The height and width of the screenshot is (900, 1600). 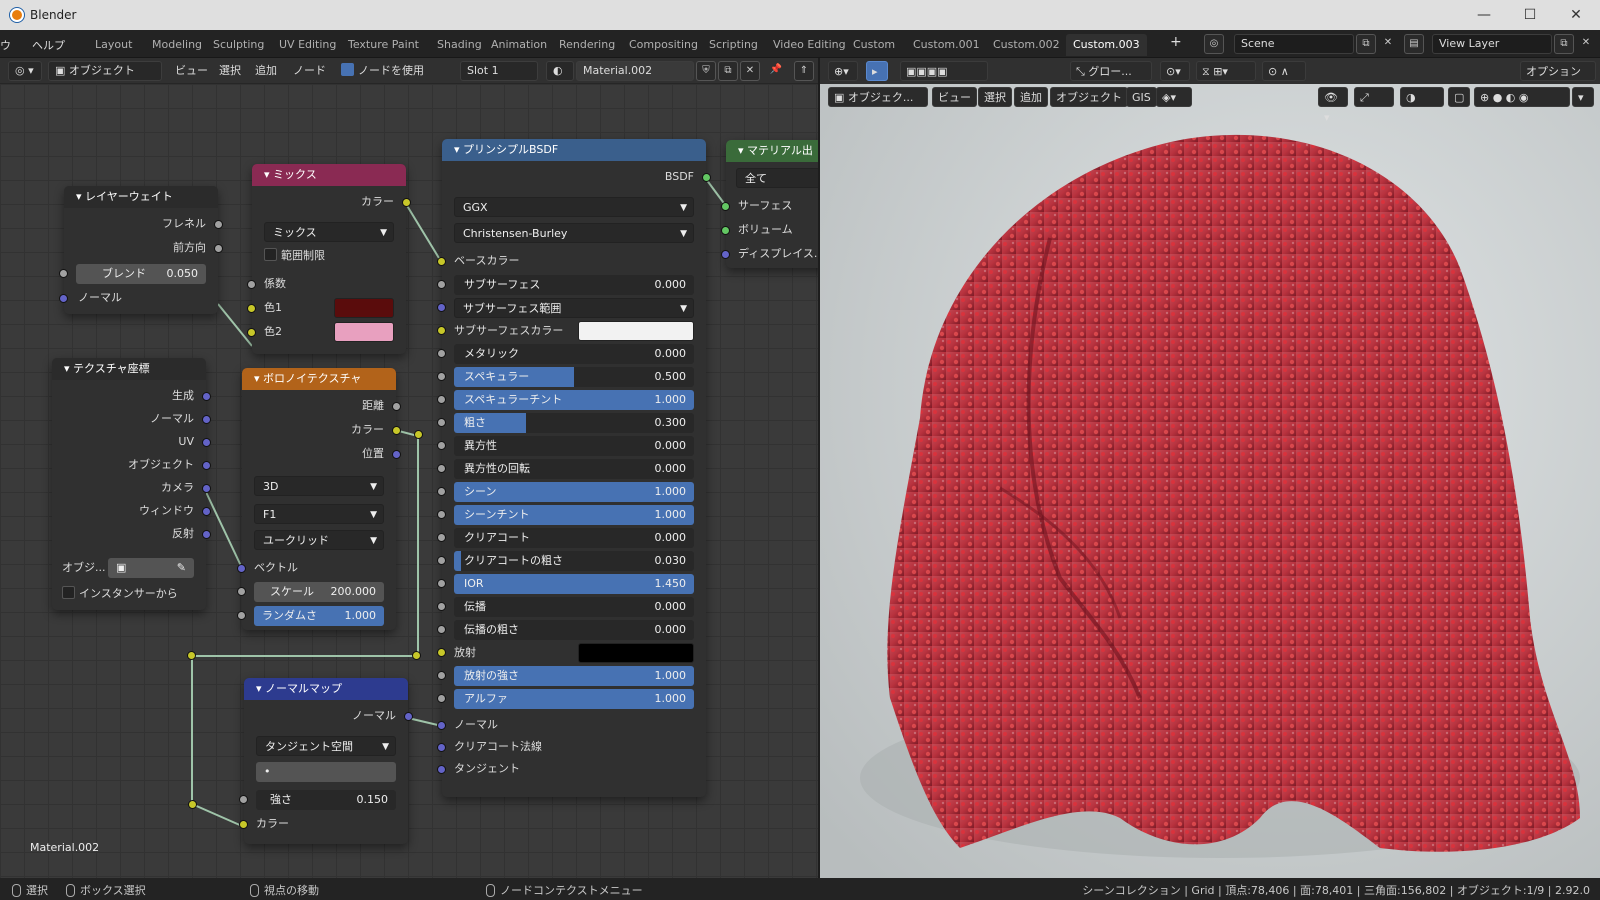 What do you see at coordinates (326, 746) in the screenshot?
I see `space-dropdown: タンジェント空間 ▼` at bounding box center [326, 746].